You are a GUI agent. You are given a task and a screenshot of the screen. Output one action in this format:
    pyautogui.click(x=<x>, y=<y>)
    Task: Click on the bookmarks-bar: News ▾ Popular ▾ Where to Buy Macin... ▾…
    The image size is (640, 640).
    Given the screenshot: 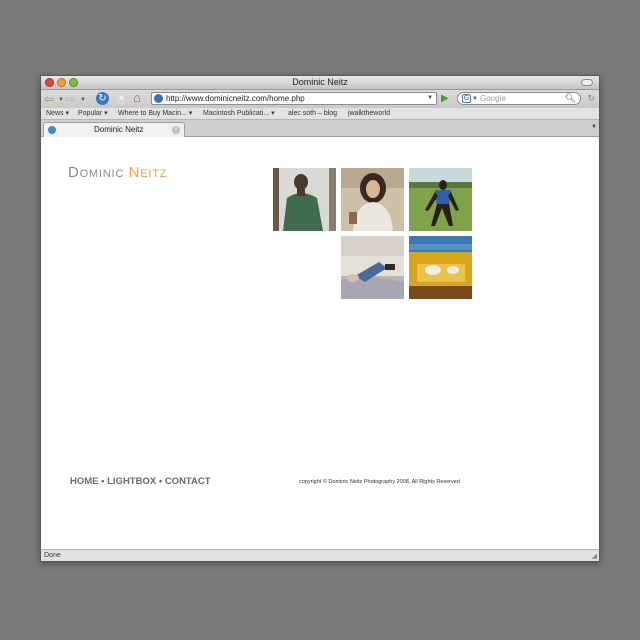 What is the action you would take?
    pyautogui.click(x=320, y=114)
    